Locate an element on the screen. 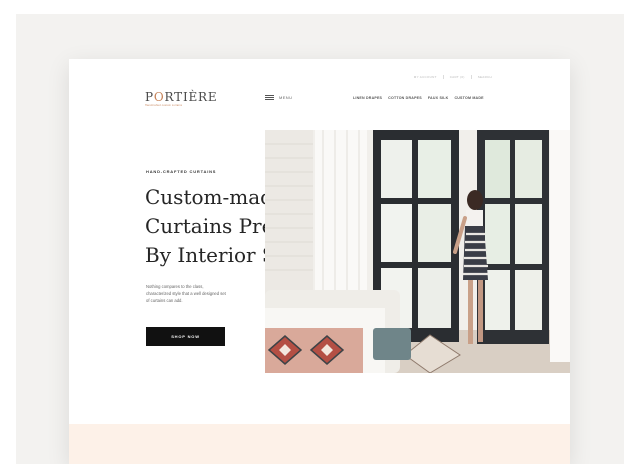 The height and width of the screenshot is (464, 640). my-account-link: MY ACCOUNT is located at coordinates (425, 77).